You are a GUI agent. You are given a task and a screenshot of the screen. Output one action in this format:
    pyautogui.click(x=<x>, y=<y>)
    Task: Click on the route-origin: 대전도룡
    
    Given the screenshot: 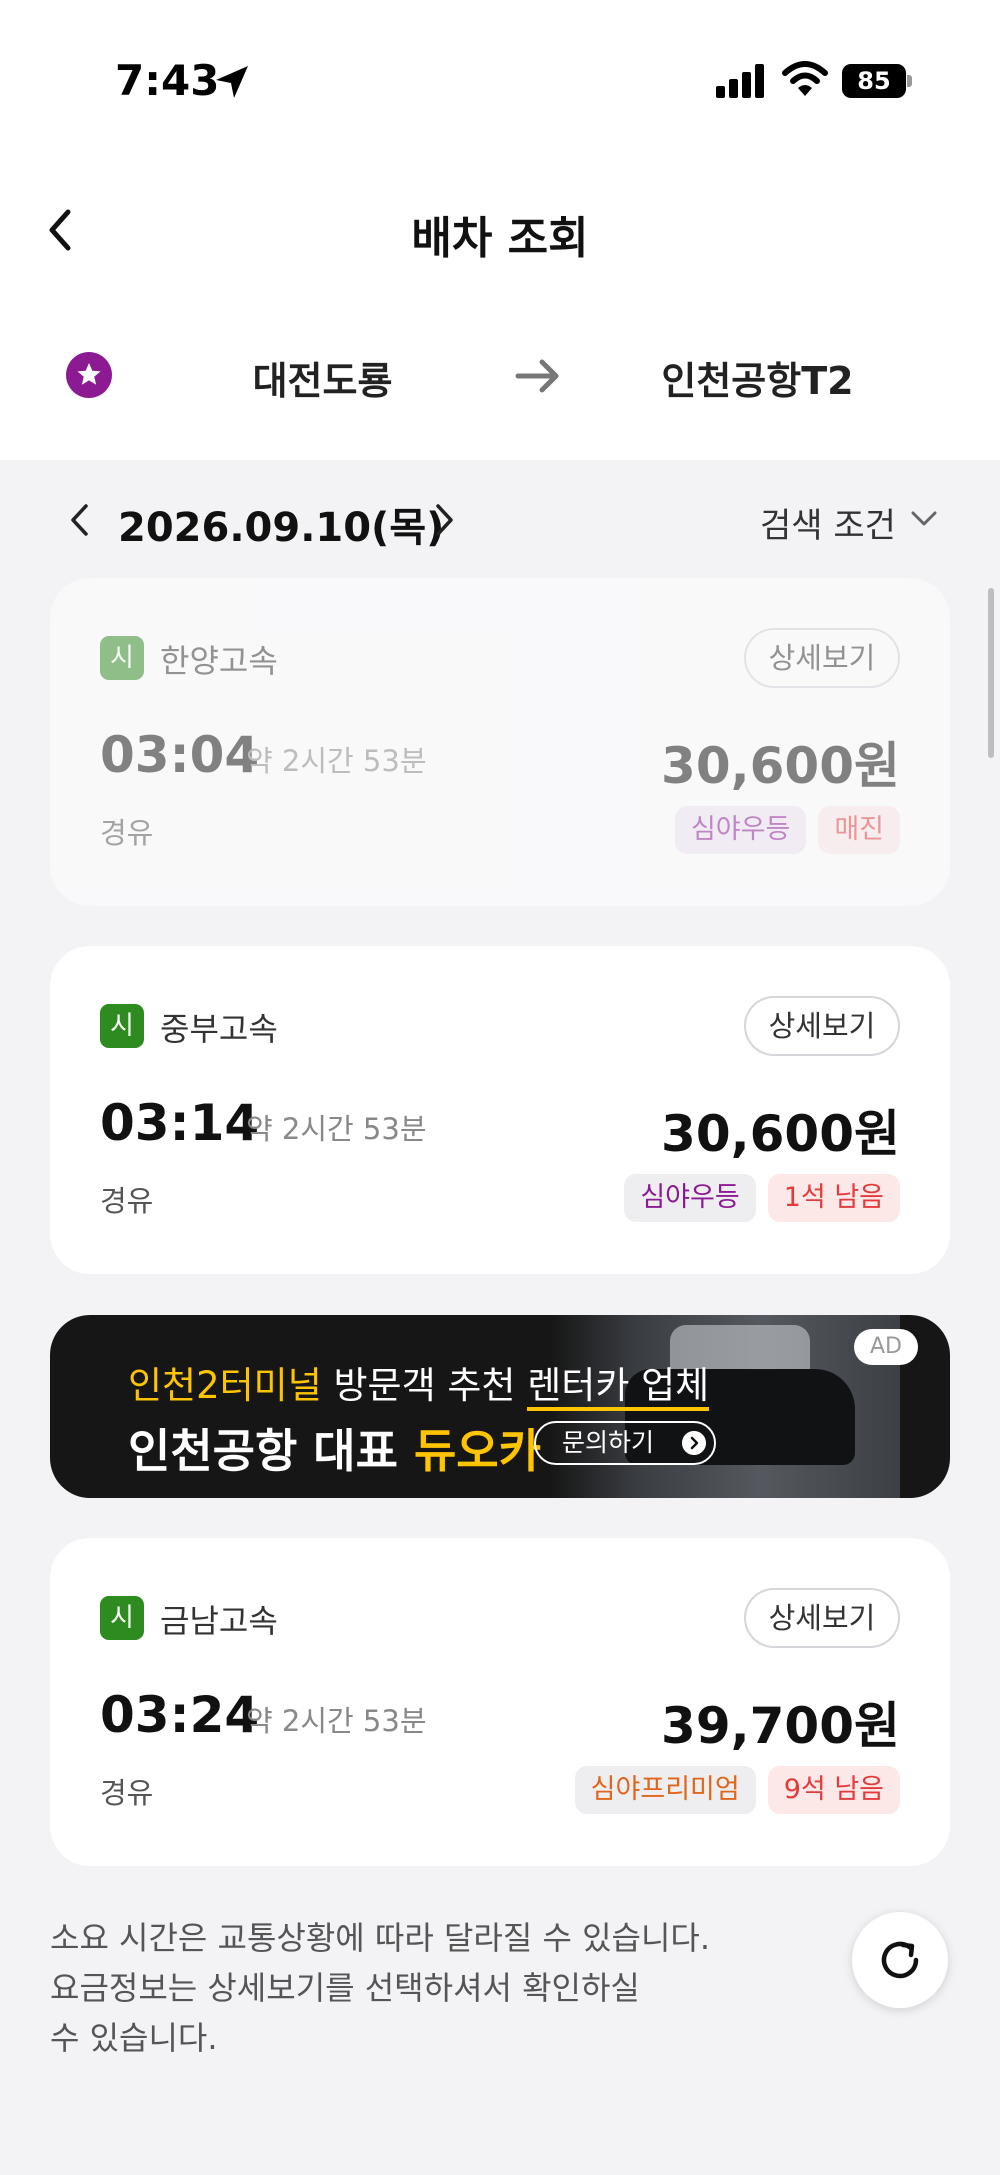 What is the action you would take?
    pyautogui.click(x=322, y=377)
    